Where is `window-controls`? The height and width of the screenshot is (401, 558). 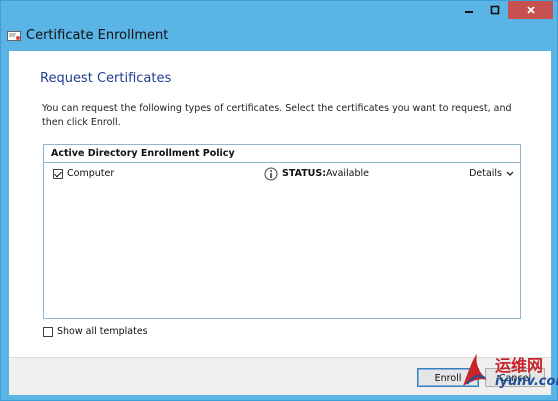
window-controls is located at coordinates (504, 10).